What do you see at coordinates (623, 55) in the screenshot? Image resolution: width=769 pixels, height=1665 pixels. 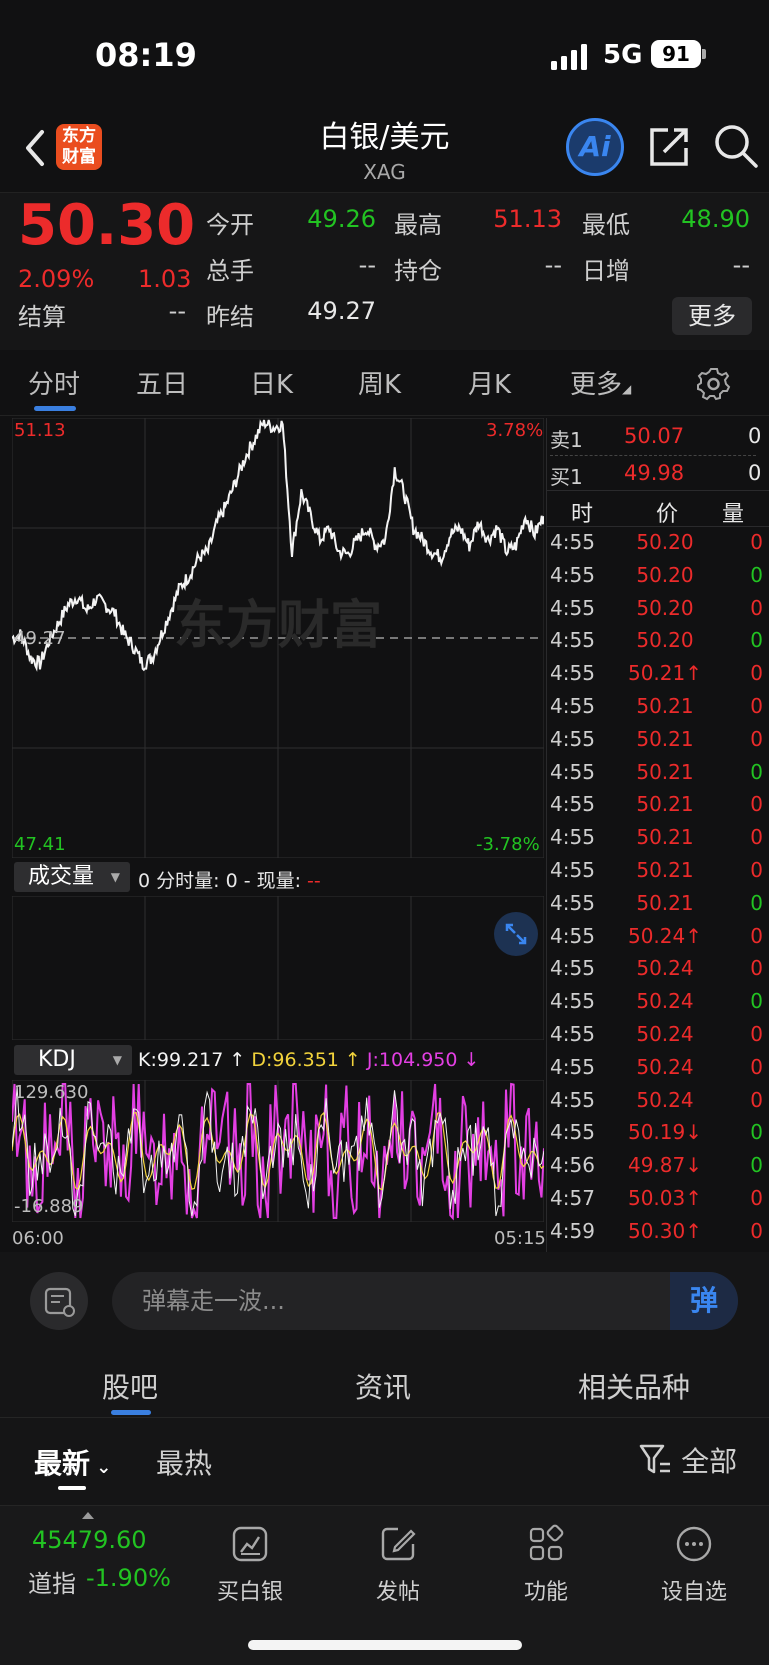 I see `network-label: 5G` at bounding box center [623, 55].